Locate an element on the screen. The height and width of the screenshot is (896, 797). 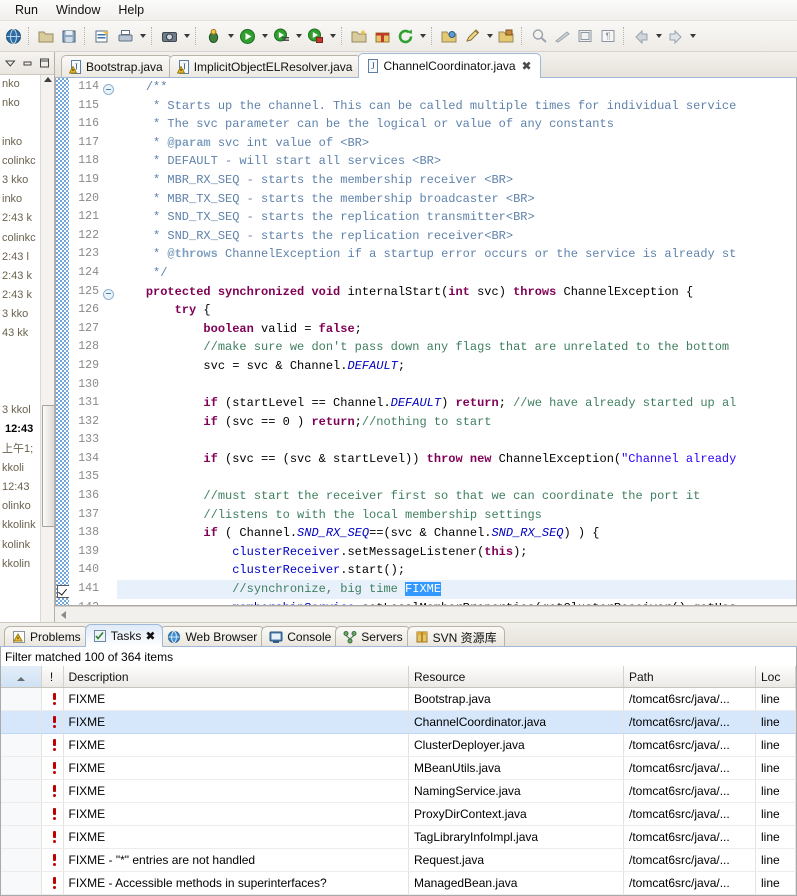
search-pencil-icon is located at coordinates (472, 36).